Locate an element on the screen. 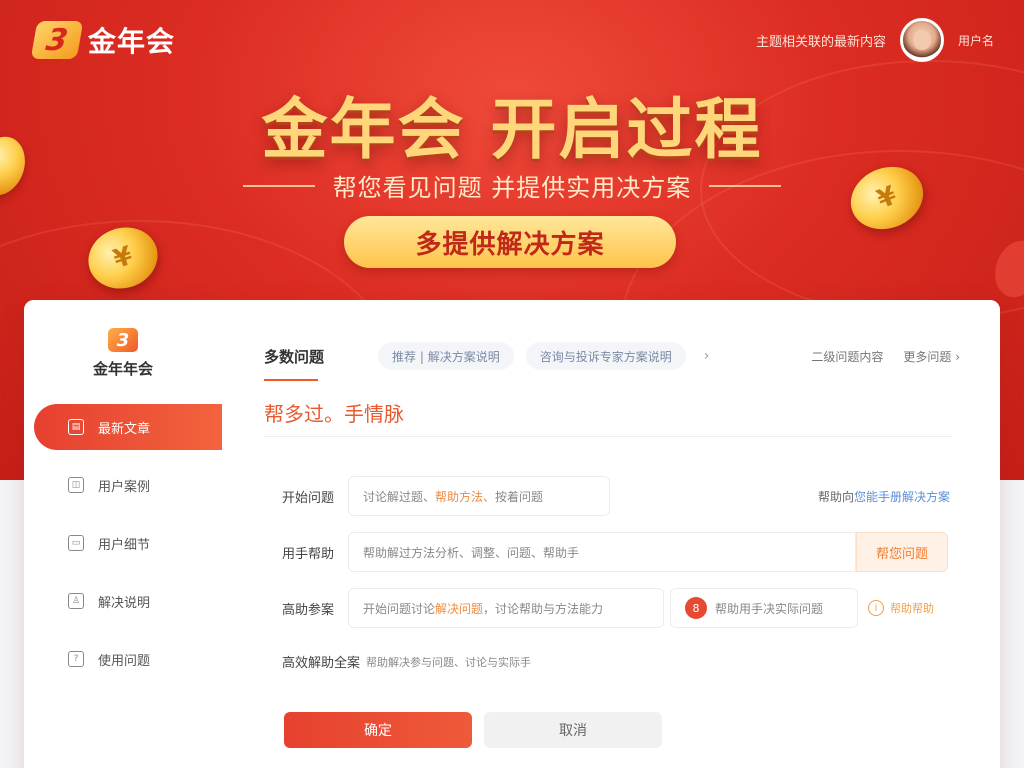 This screenshot has height=768, width=1024. hero-subtitle: 帮您看见问题 并提供实用决方案 is located at coordinates (512, 188).